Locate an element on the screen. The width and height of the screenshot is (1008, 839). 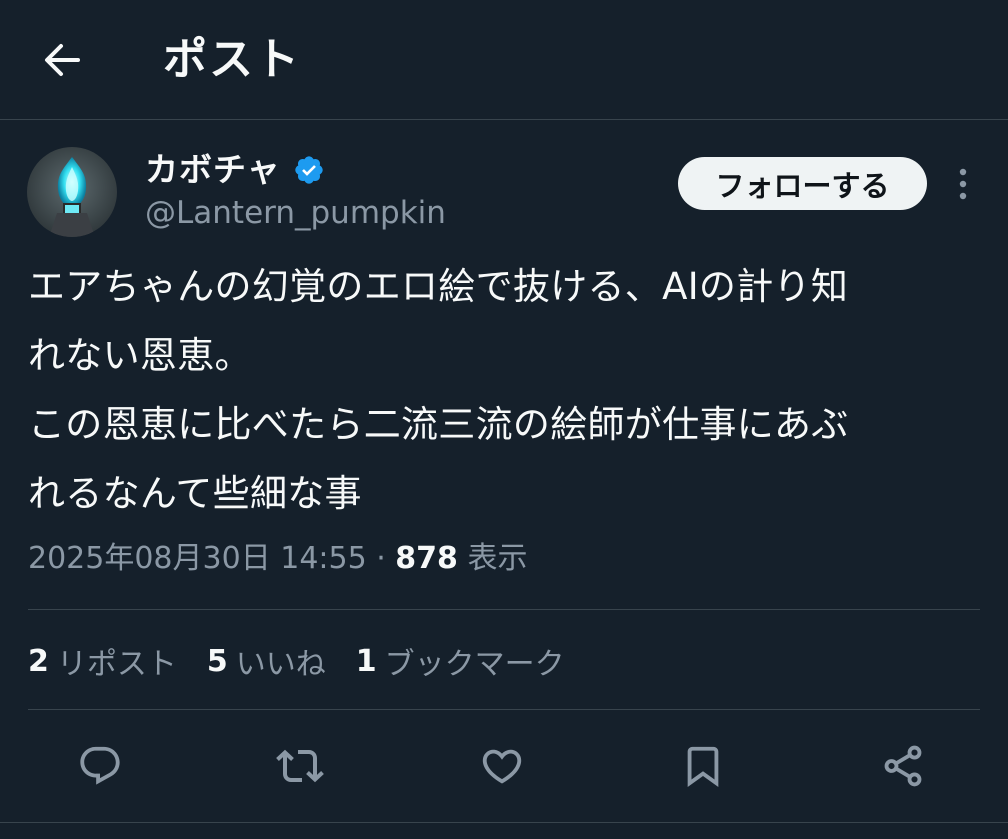
display-name: カボチャ is located at coordinates (213, 170).